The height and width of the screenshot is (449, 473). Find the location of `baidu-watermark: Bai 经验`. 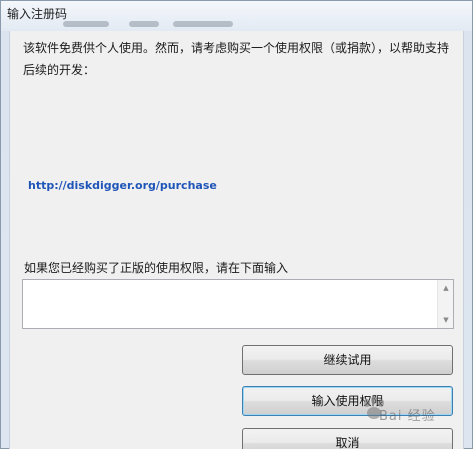

baidu-watermark: Bai 经验 is located at coordinates (413, 411).